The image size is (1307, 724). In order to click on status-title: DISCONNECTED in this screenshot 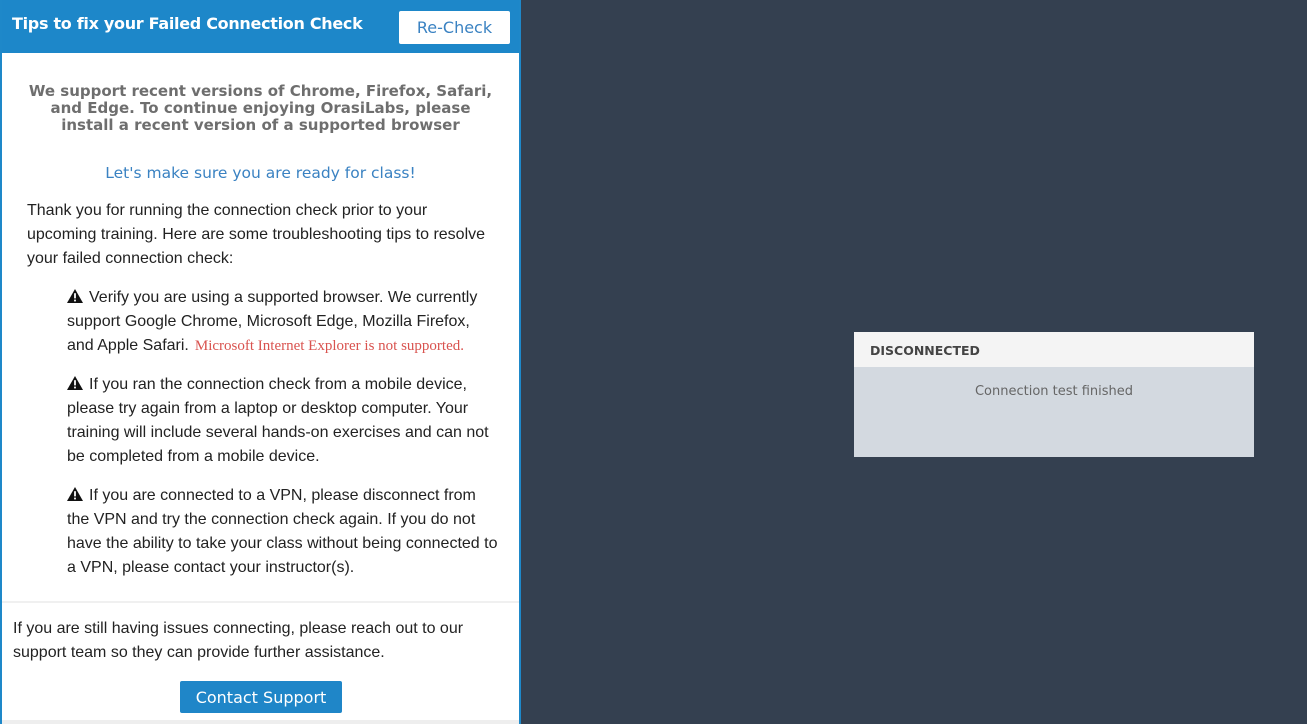, I will do `click(925, 350)`.